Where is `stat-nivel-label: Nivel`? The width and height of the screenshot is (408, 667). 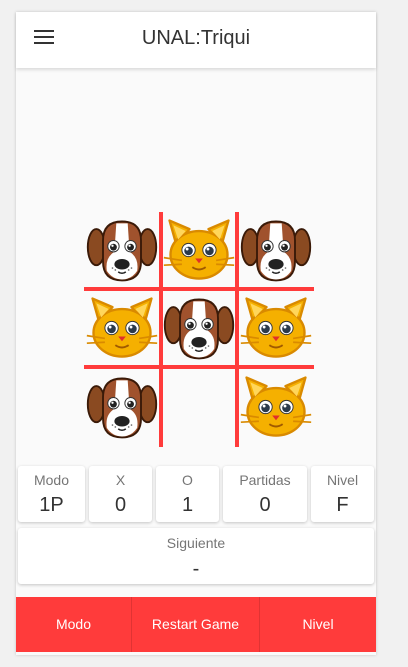 stat-nivel-label: Nivel is located at coordinates (342, 480).